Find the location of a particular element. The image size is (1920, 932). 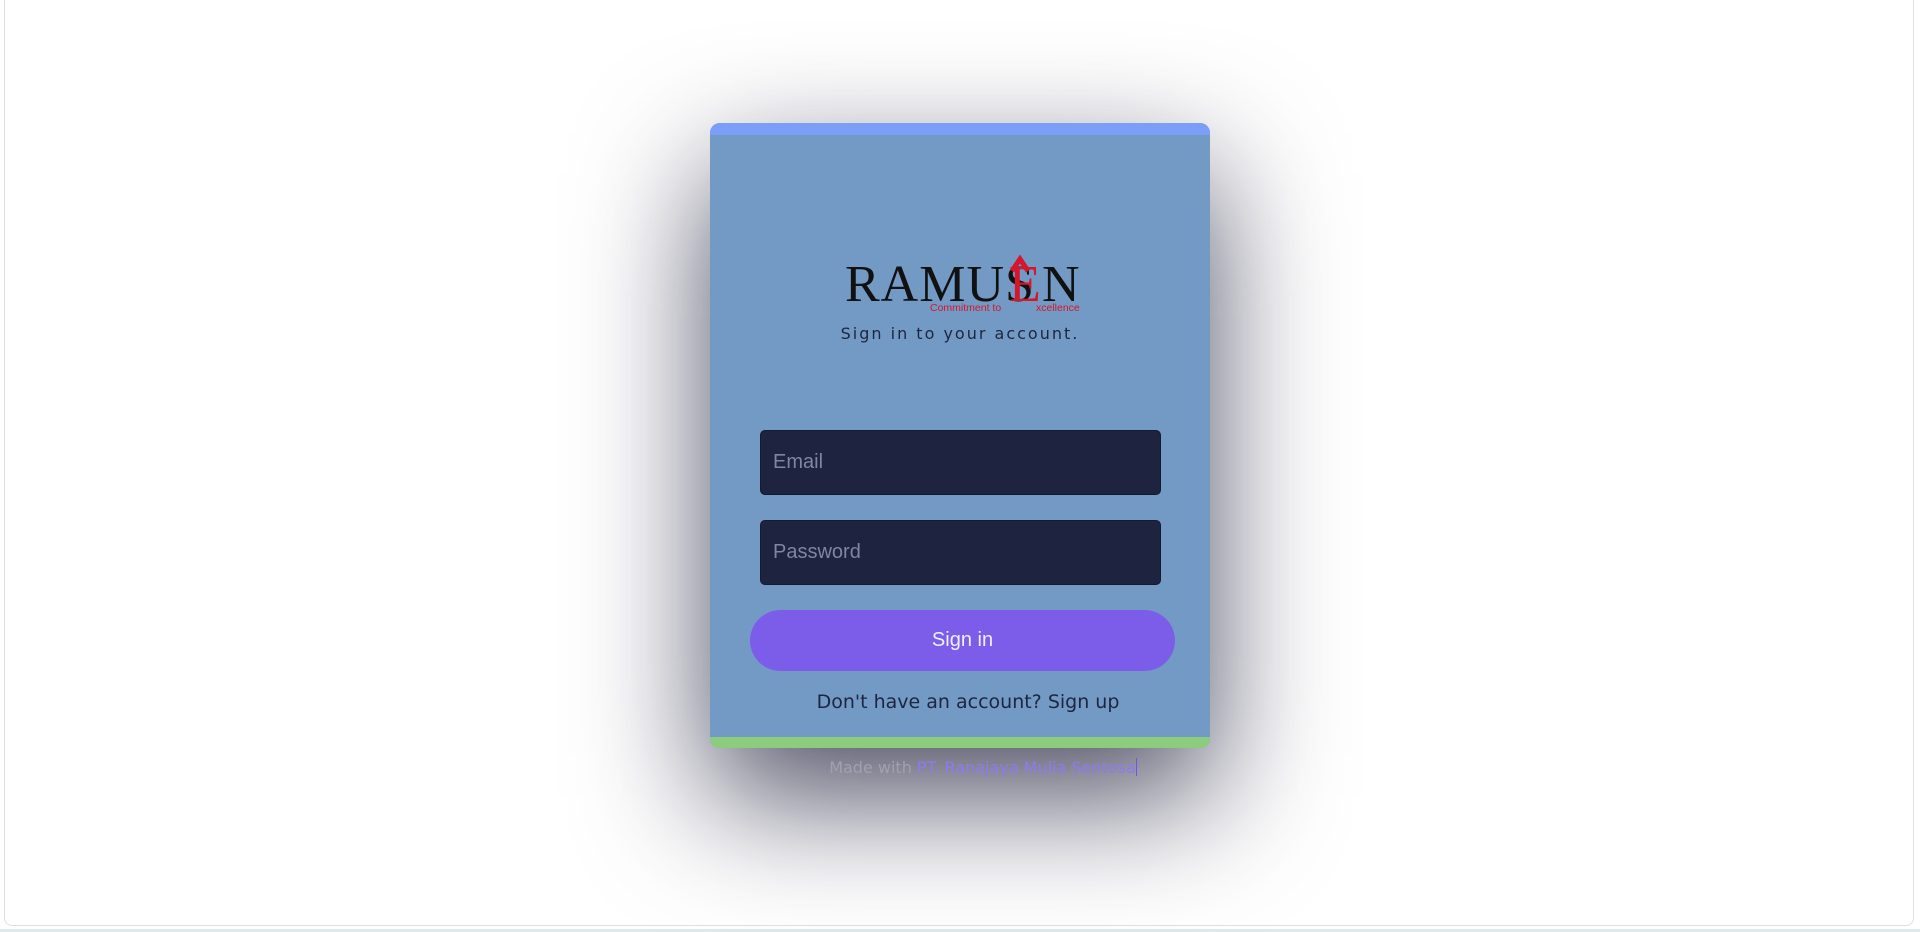

sign-up-link: Sign up is located at coordinates (1084, 702).